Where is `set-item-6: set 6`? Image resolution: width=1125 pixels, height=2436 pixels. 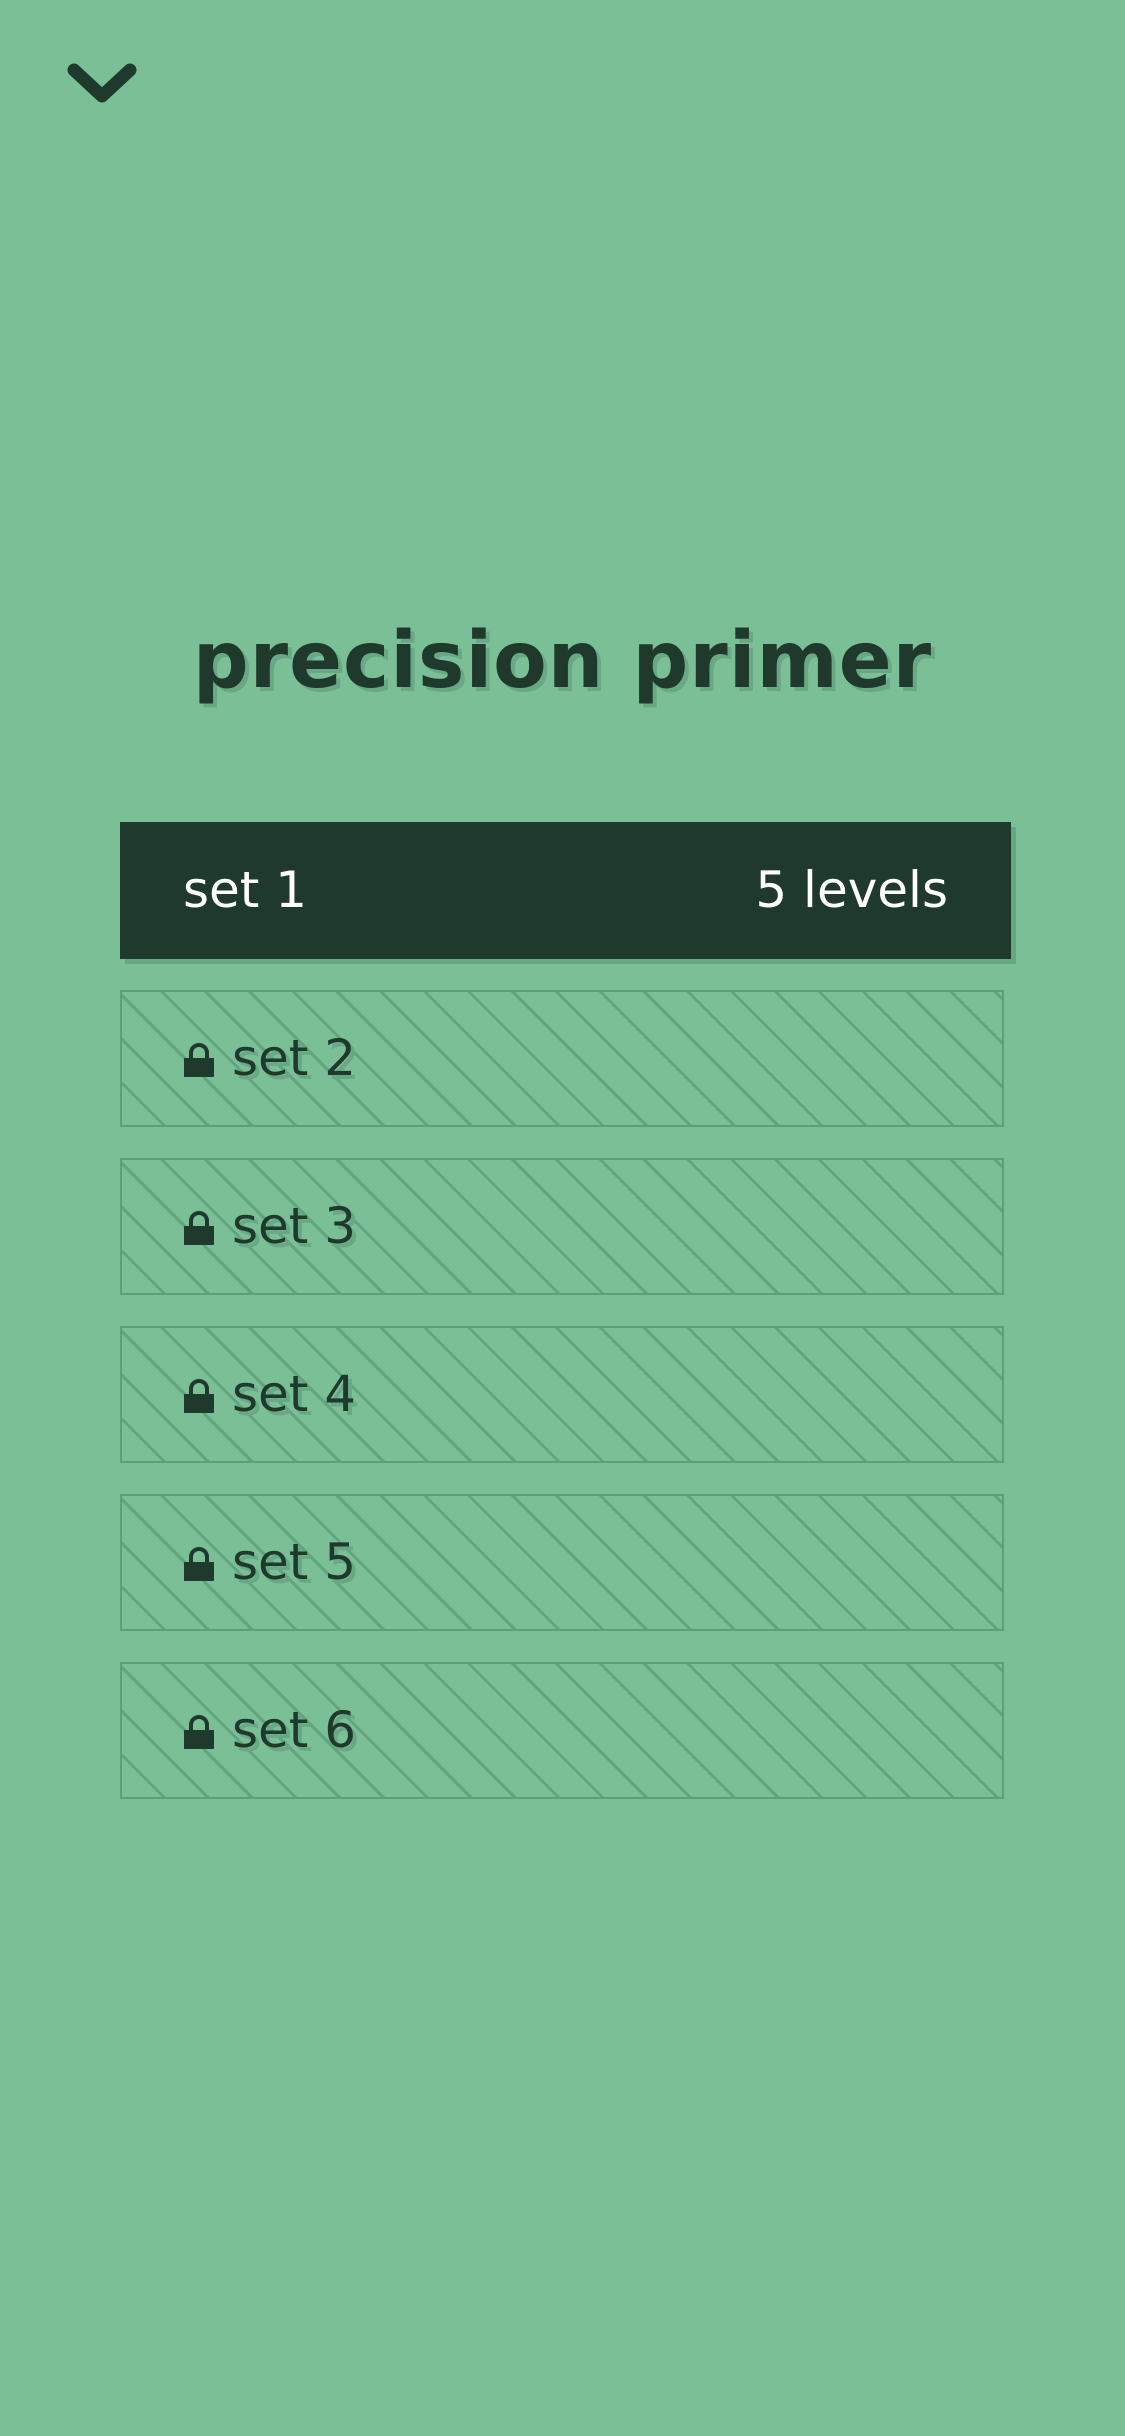
set-item-6: set 6 is located at coordinates (562, 1730).